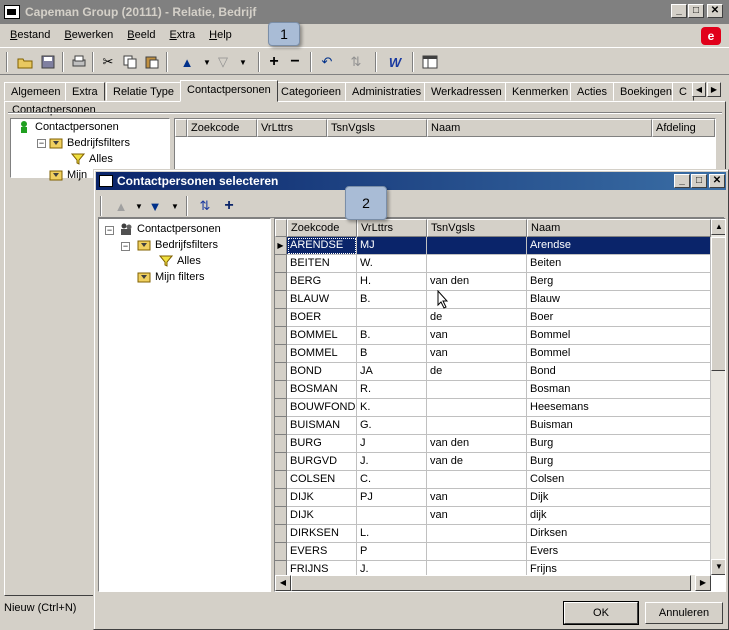 This screenshot has height=630, width=729. I want to click on move-down-icon: ▽, so click(223, 62).